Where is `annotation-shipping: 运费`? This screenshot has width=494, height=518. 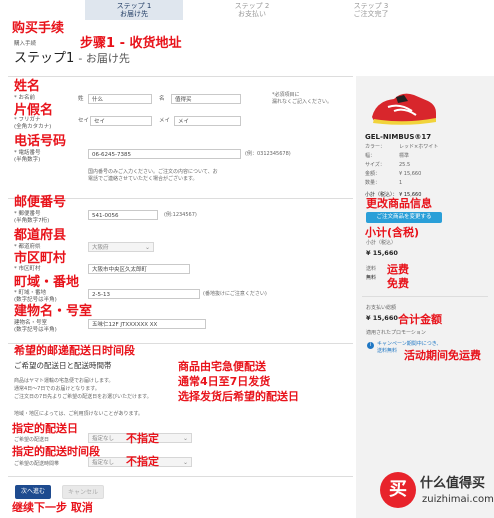
annotation-shipping: 运费 is located at coordinates (398, 269).